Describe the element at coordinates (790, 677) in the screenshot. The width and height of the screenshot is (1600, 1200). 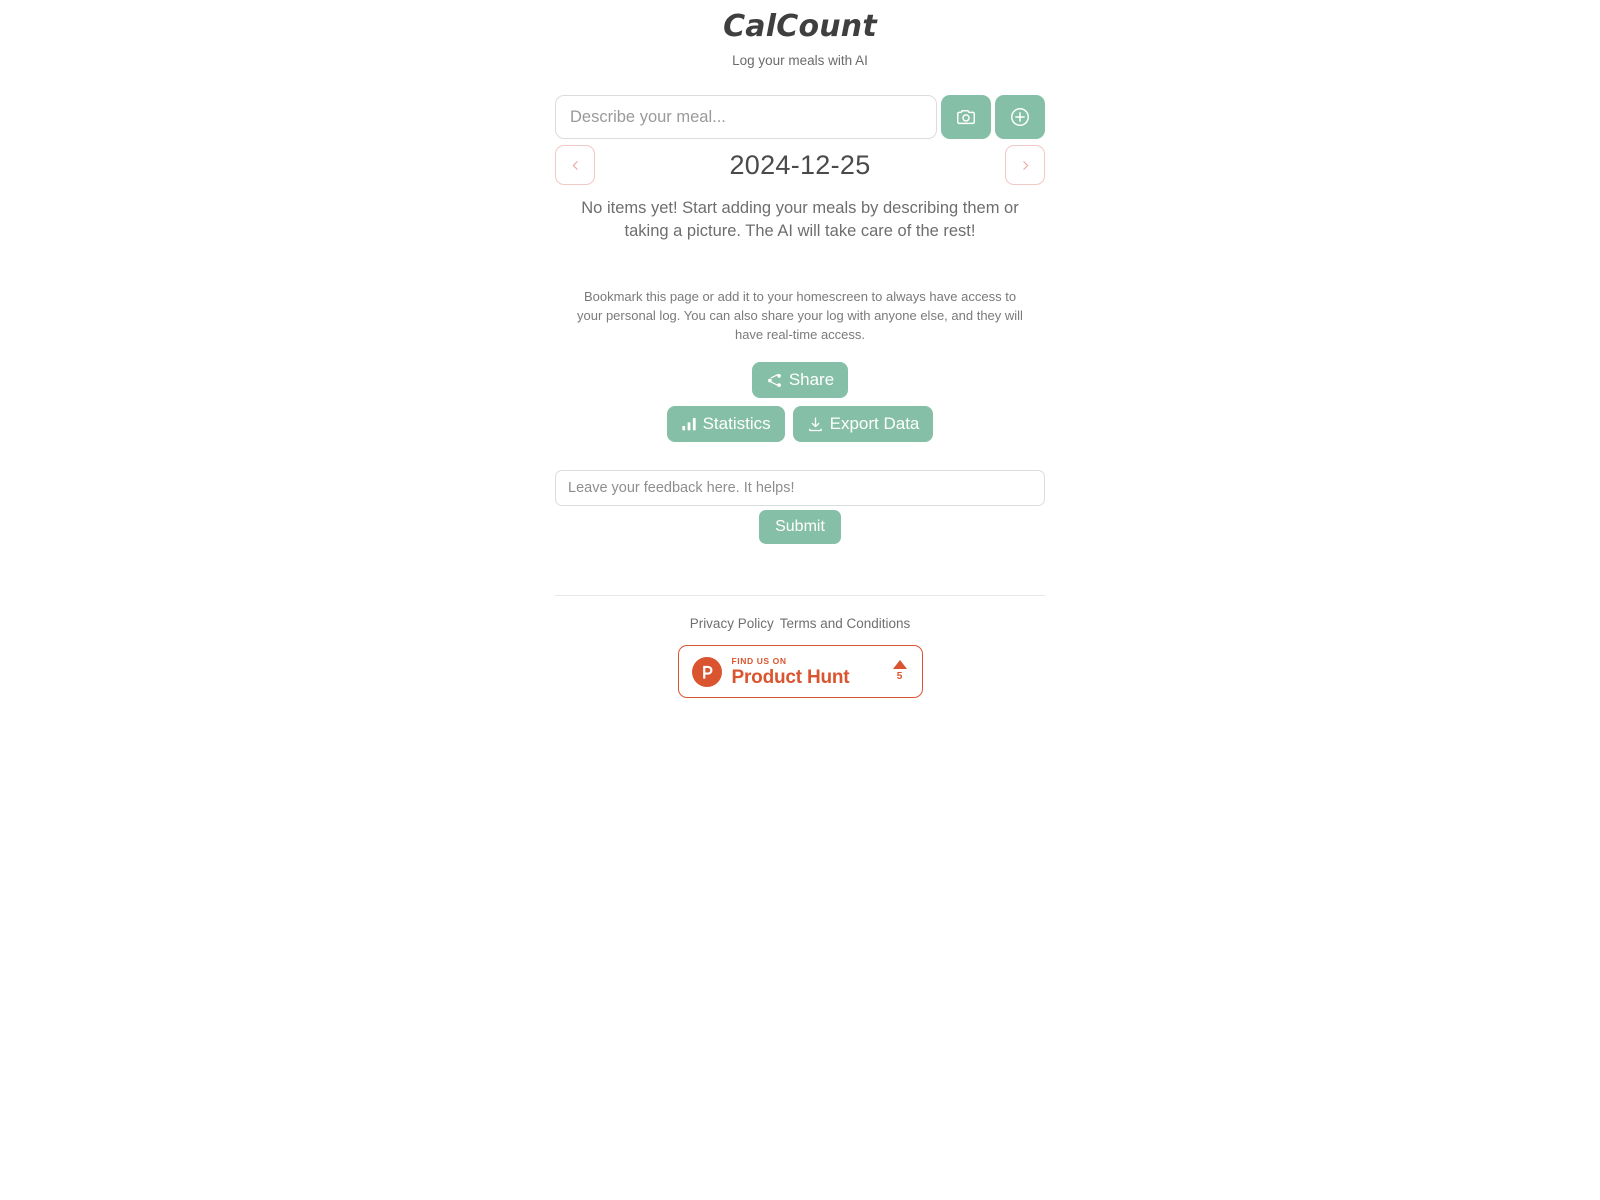
I see `product-hunt-name: Product Hunt` at that location.